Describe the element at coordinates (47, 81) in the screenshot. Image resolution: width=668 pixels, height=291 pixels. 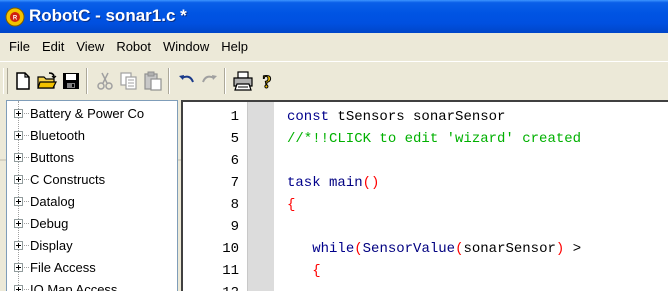
I see `open-folder-icon` at that location.